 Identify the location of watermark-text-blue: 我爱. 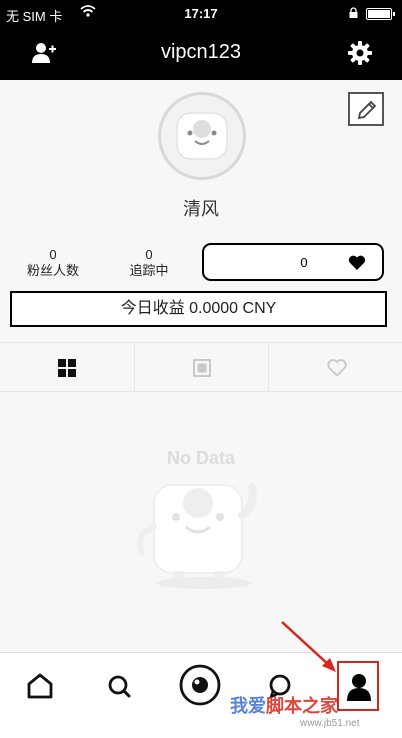
(248, 706).